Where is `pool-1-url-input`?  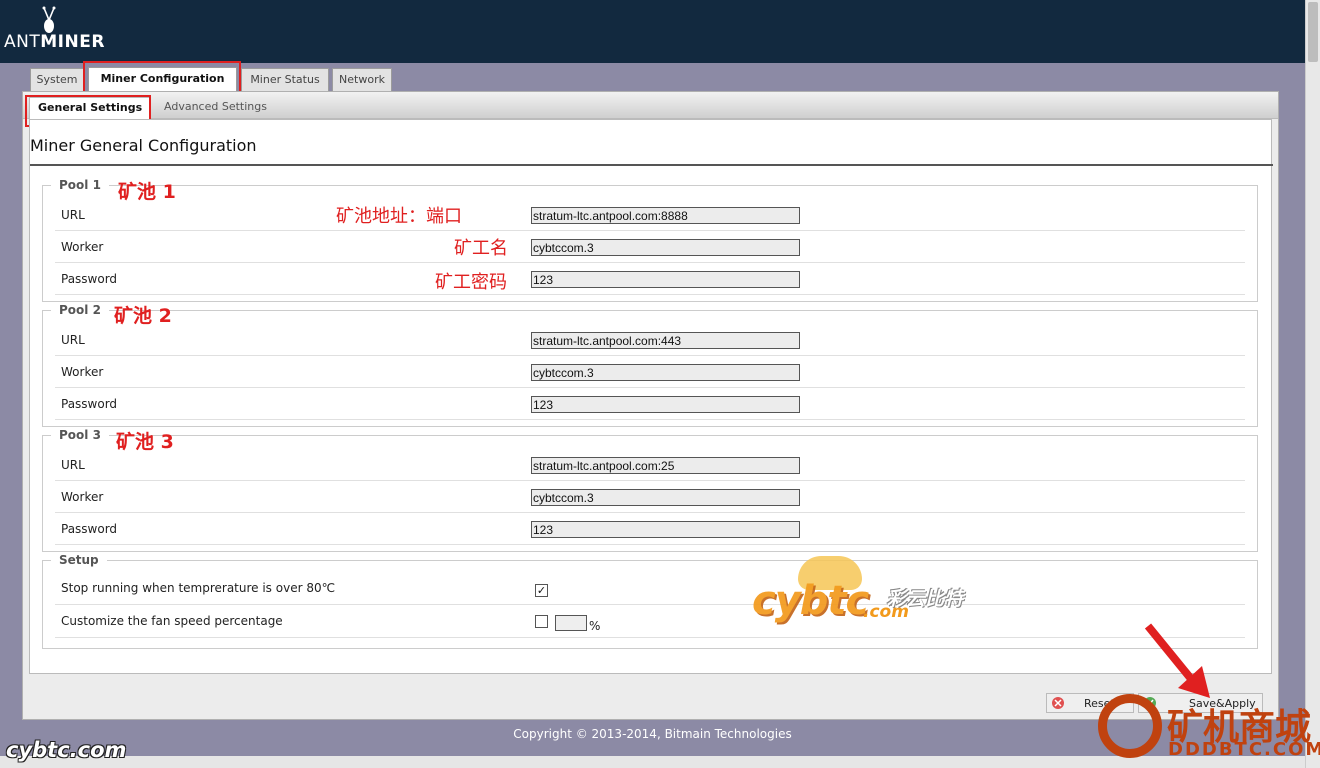 pool-1-url-input is located at coordinates (665, 215).